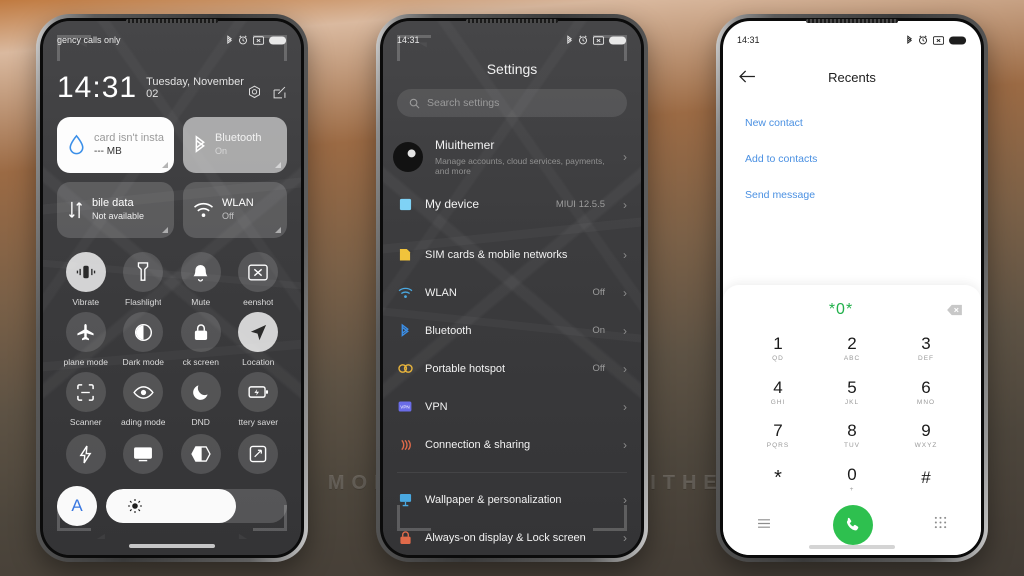  What do you see at coordinates (852, 123) in the screenshot?
I see `action-new-contact: New contact` at bounding box center [852, 123].